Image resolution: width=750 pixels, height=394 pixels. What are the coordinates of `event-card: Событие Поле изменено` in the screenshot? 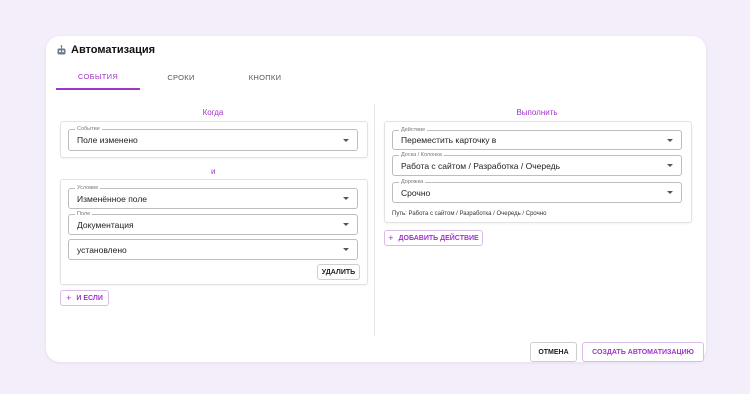 It's located at (214, 139).